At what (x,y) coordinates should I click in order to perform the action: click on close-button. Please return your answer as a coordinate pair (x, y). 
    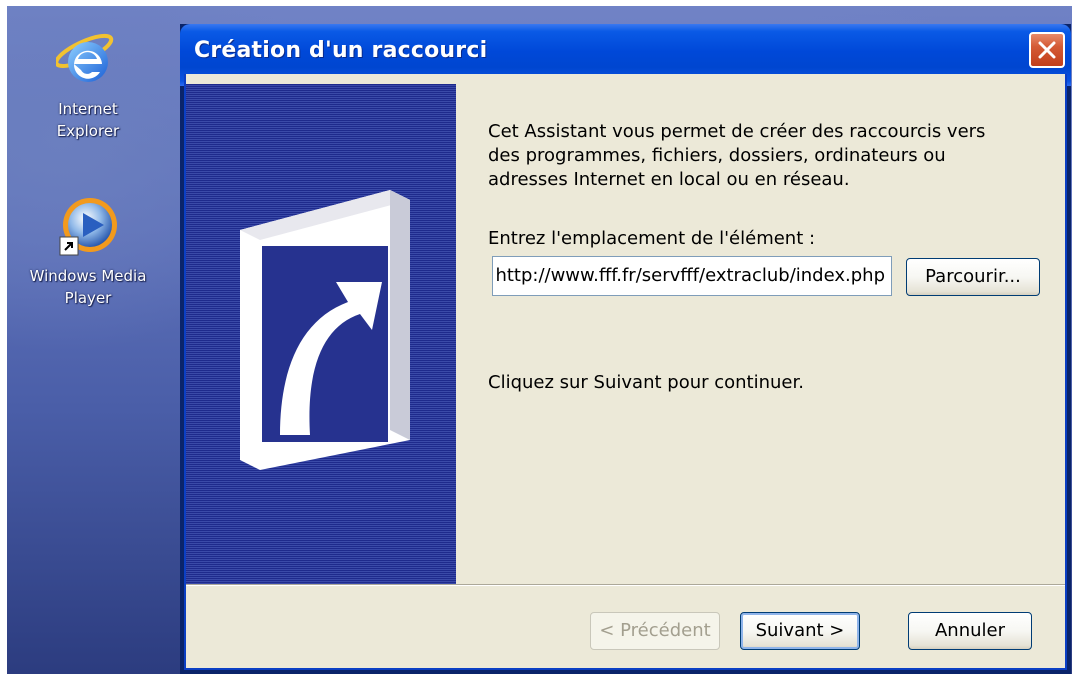
    Looking at the image, I should click on (1047, 50).